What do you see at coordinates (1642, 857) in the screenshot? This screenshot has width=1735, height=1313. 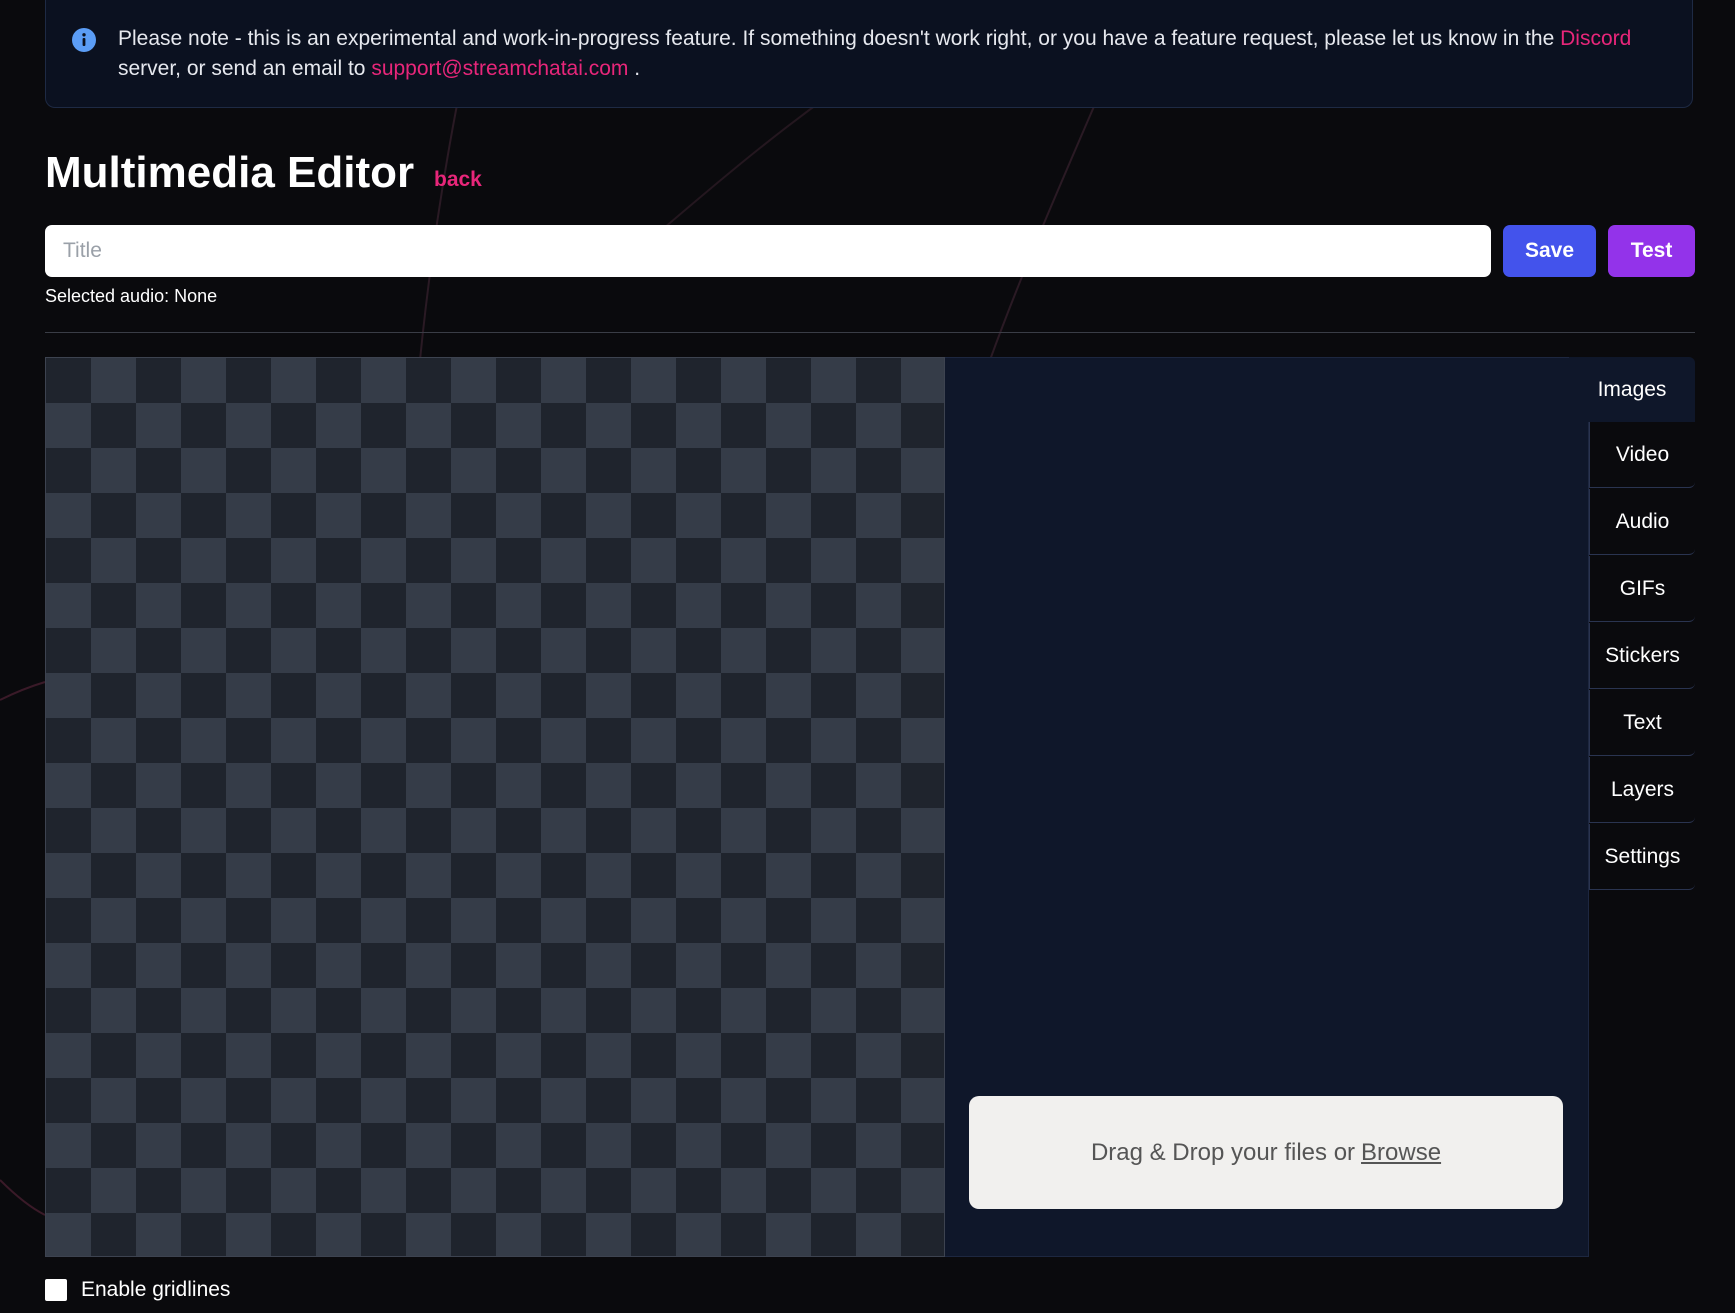 I see `tab-settings: Settings` at bounding box center [1642, 857].